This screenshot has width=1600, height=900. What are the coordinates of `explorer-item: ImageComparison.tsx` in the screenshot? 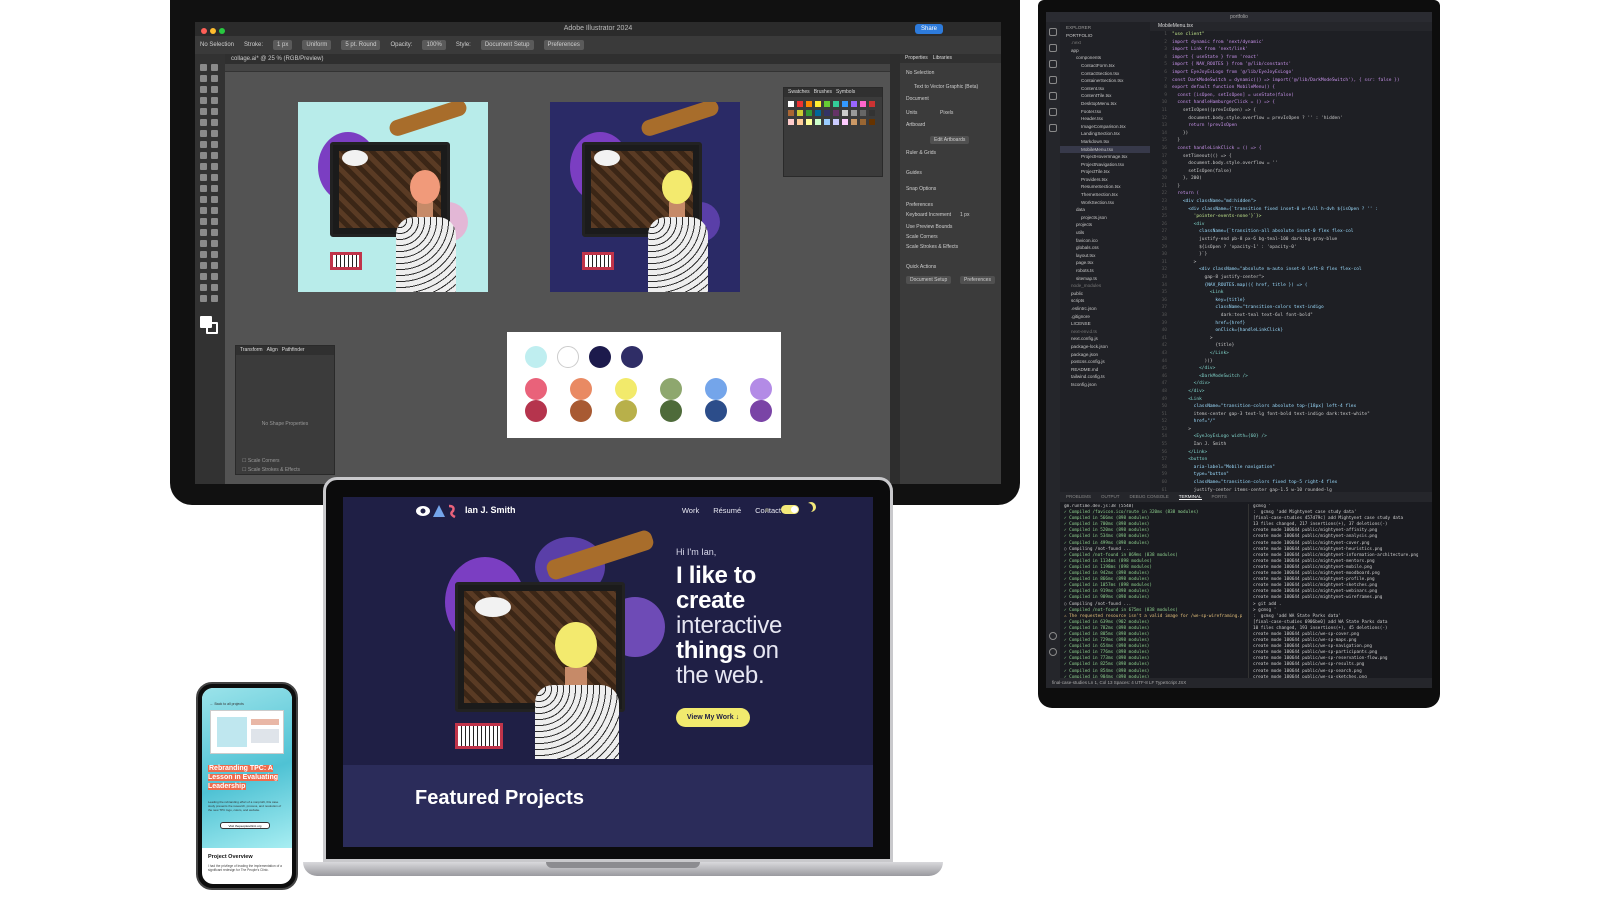 It's located at (1105, 127).